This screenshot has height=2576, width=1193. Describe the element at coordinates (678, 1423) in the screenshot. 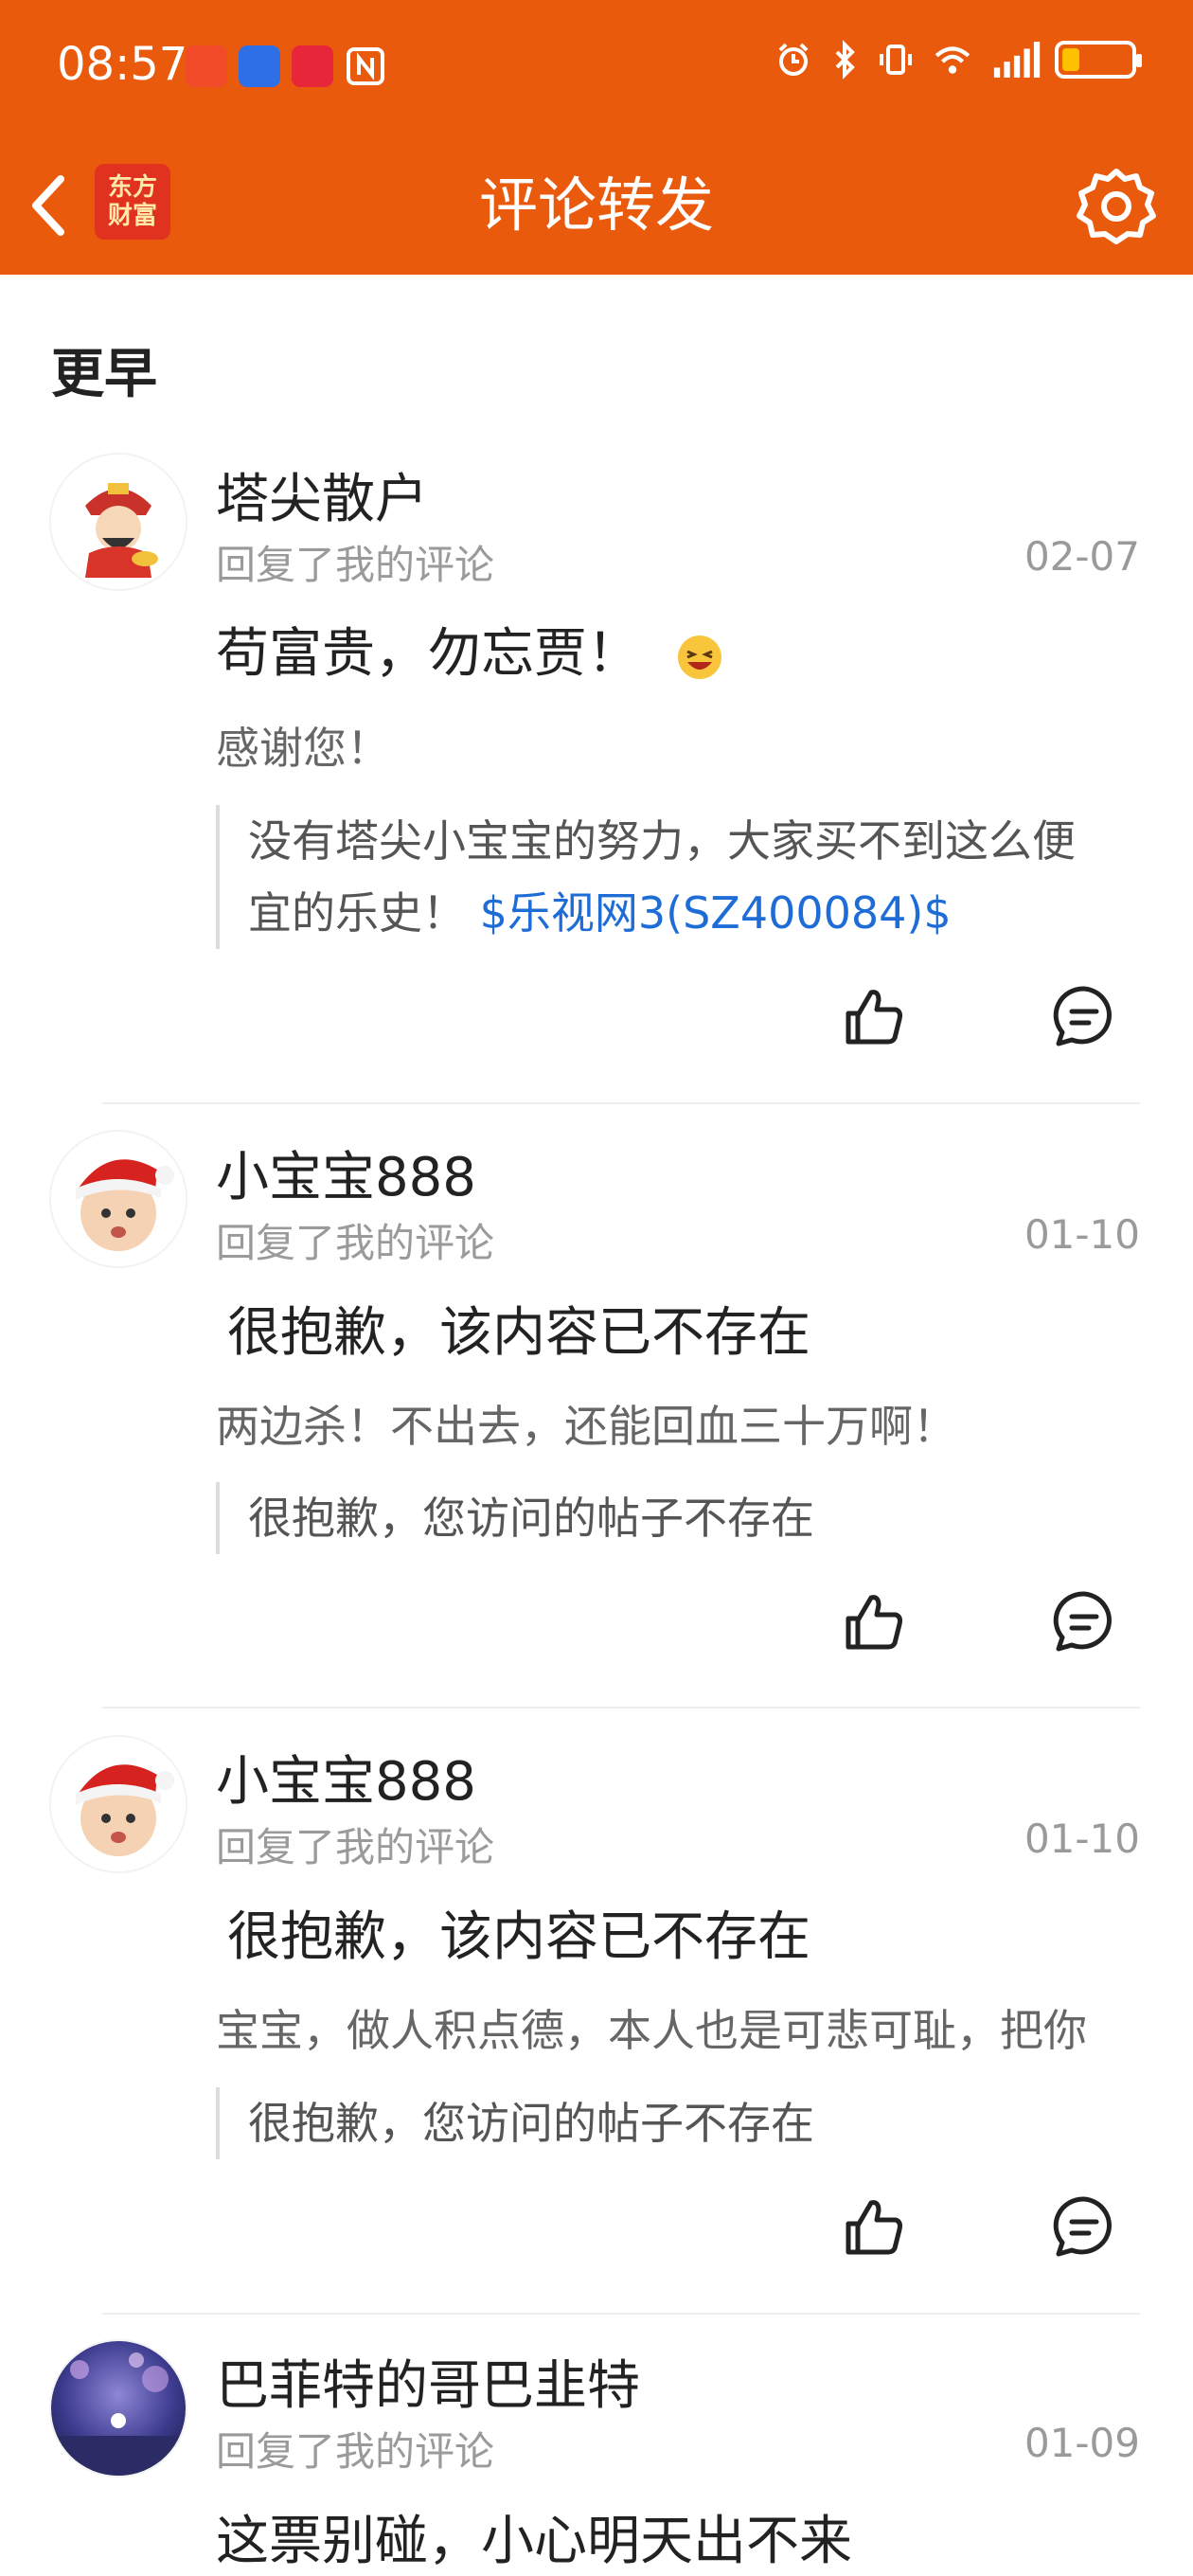

I see `my-comment-text: 两边杀！不出去，还能回血三十万啊！` at that location.